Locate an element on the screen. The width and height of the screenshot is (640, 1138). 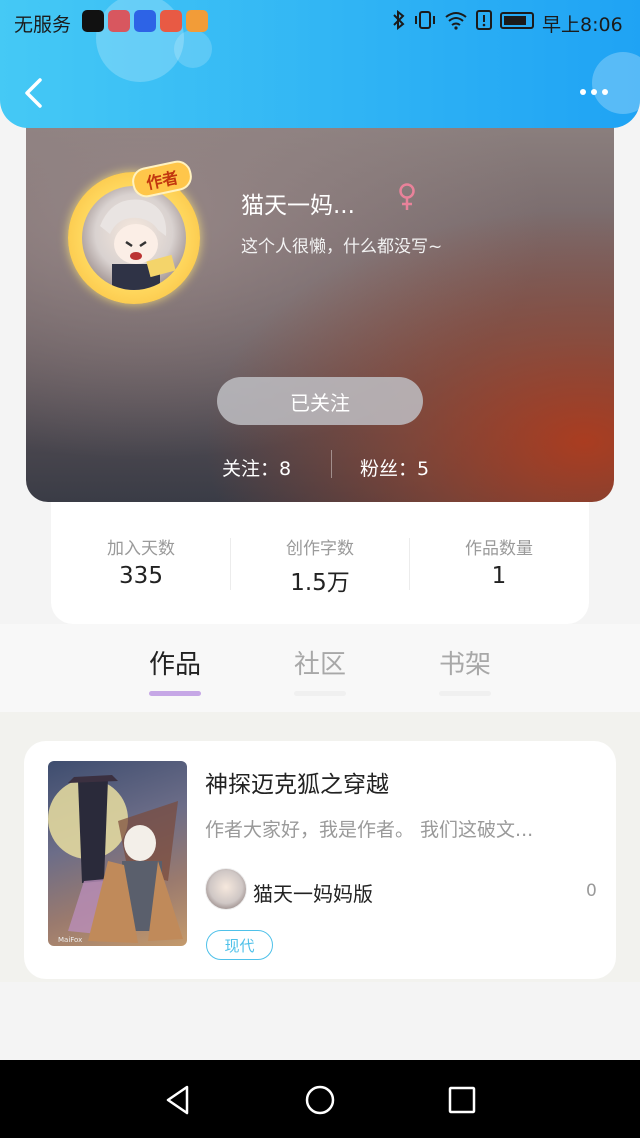
book-cover: MaiFox is located at coordinates (117, 853).